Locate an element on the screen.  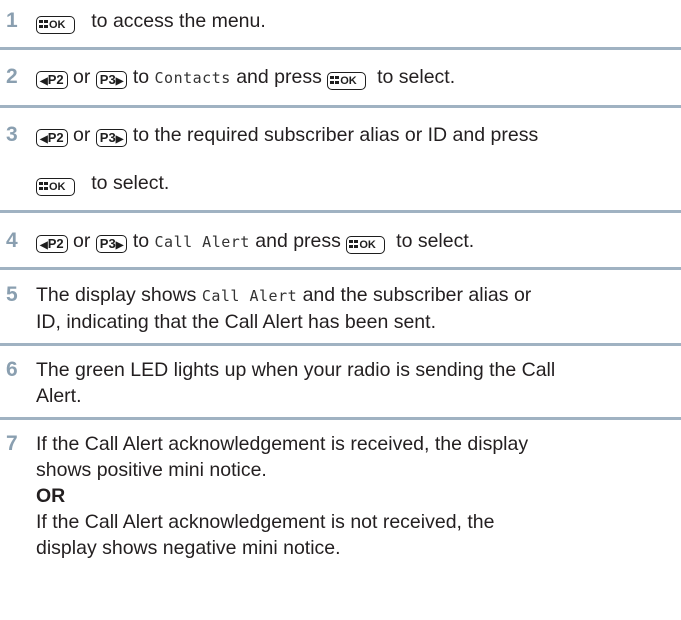
menu-item-name: Contacts is located at coordinates (192, 78).